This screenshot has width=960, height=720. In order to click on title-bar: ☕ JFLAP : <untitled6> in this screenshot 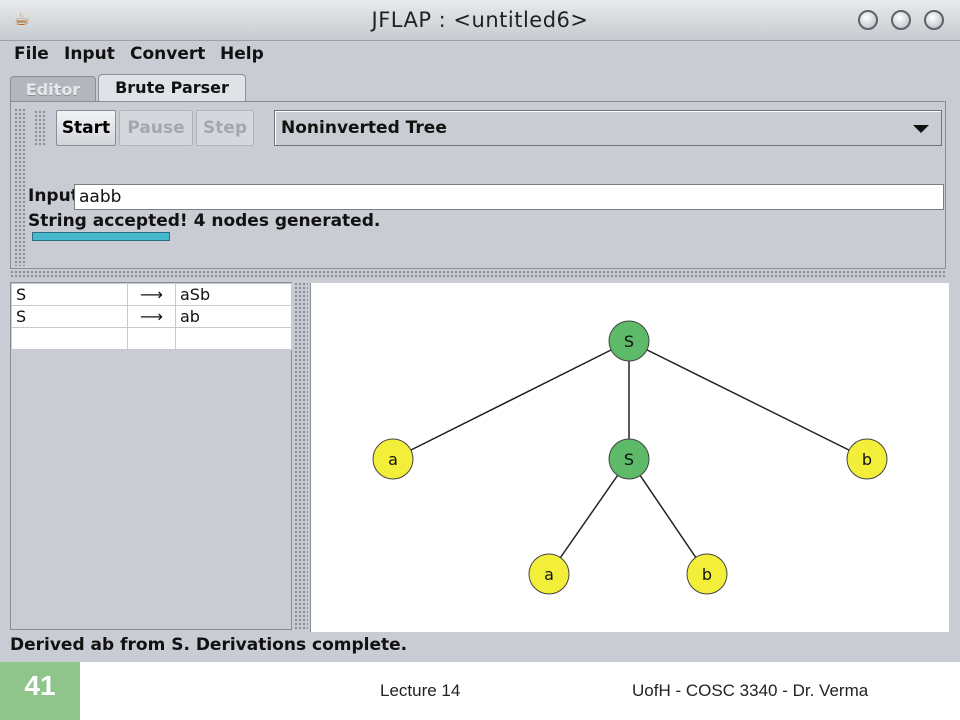, I will do `click(480, 20)`.